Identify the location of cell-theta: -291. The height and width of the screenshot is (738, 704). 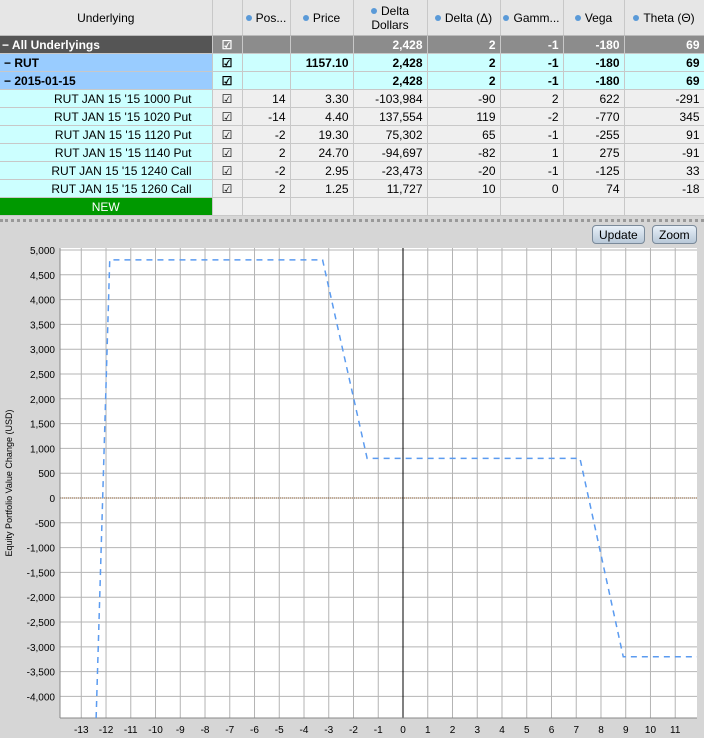
(664, 98).